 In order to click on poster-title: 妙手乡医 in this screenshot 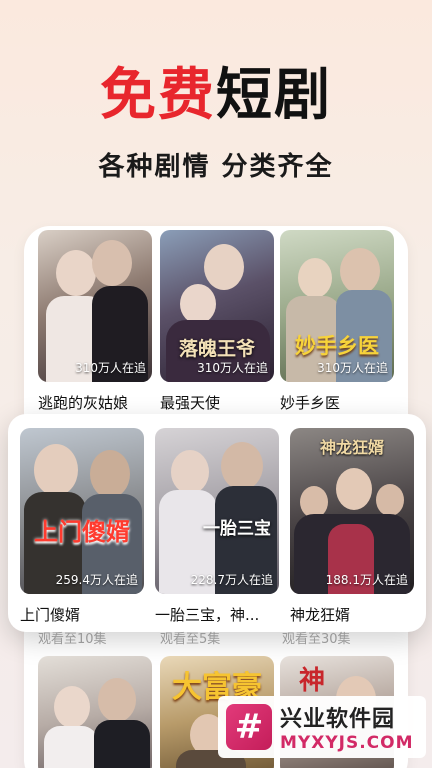, I will do `click(337, 345)`.